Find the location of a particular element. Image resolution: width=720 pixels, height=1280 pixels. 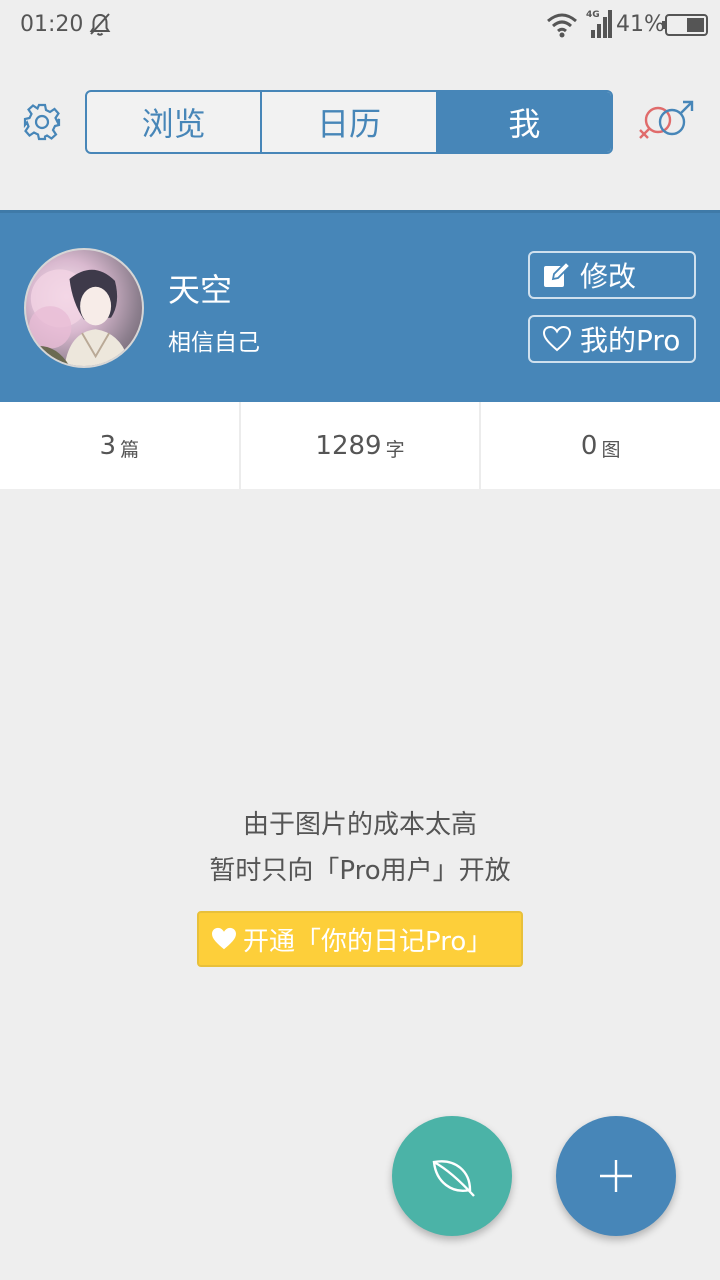

status-time: 01:20 is located at coordinates (52, 24).